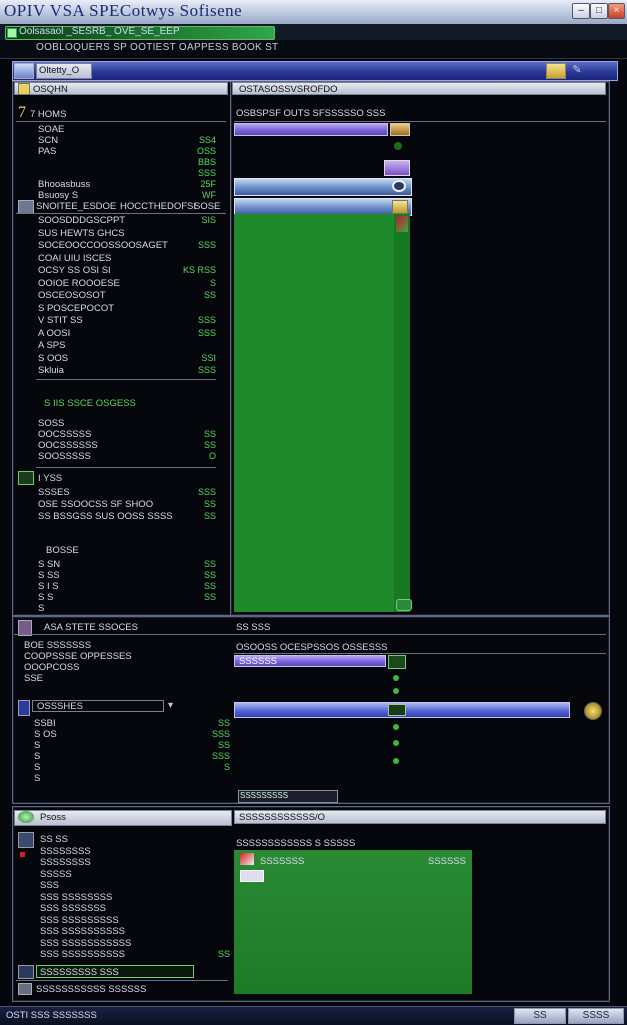  I want to click on chart-area, so click(314, 413).